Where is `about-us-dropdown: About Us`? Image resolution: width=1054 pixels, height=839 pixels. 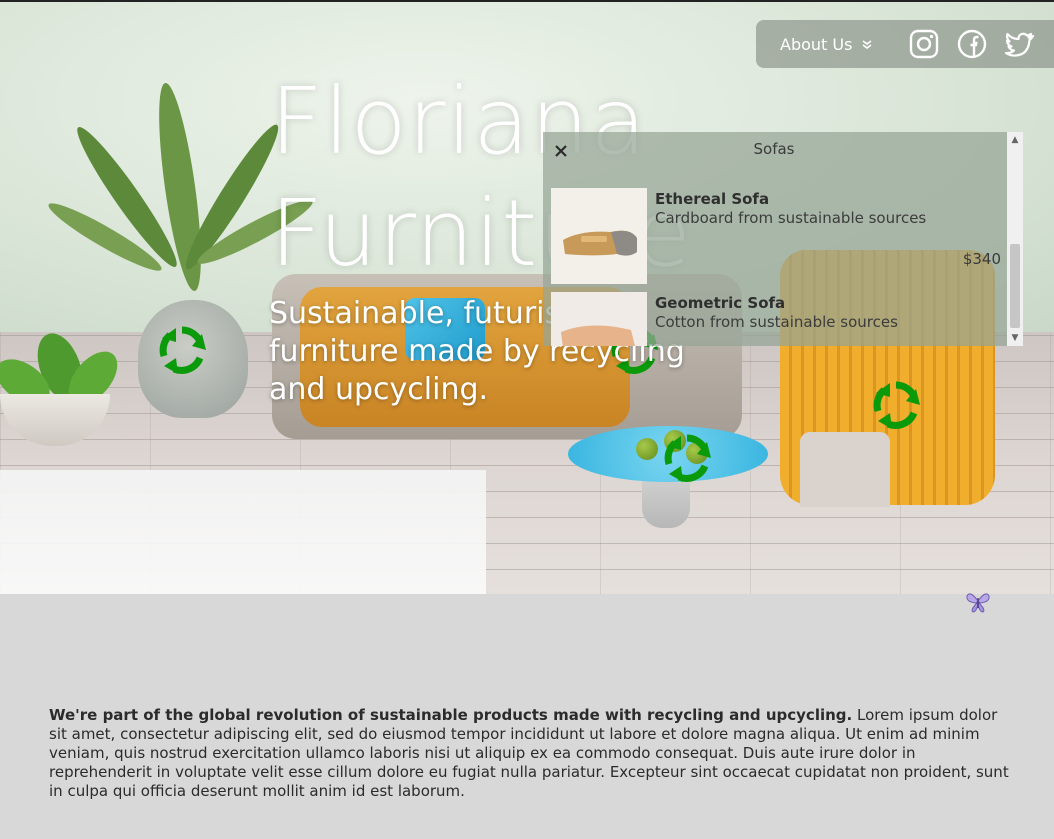 about-us-dropdown: About Us is located at coordinates (826, 44).